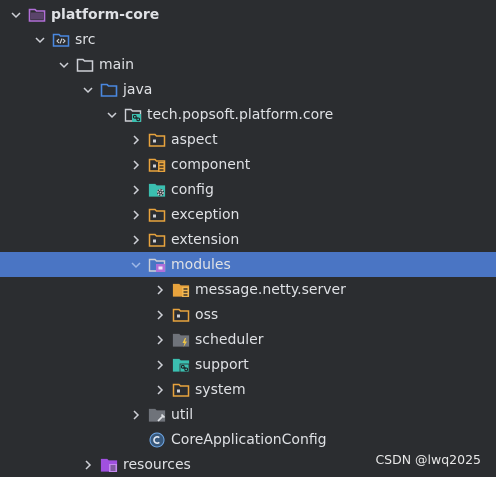  What do you see at coordinates (181, 290) in the screenshot?
I see `message-package-icon` at bounding box center [181, 290].